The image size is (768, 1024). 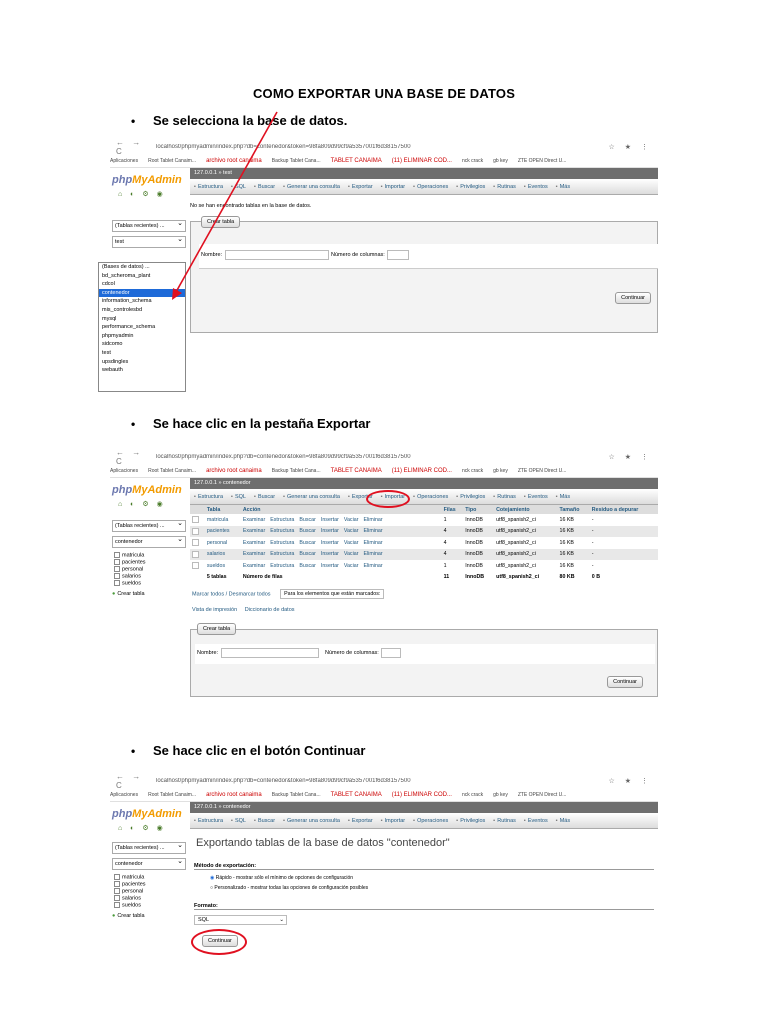 What do you see at coordinates (472, 471) in the screenshot?
I see `bookmark: nck crack` at bounding box center [472, 471].